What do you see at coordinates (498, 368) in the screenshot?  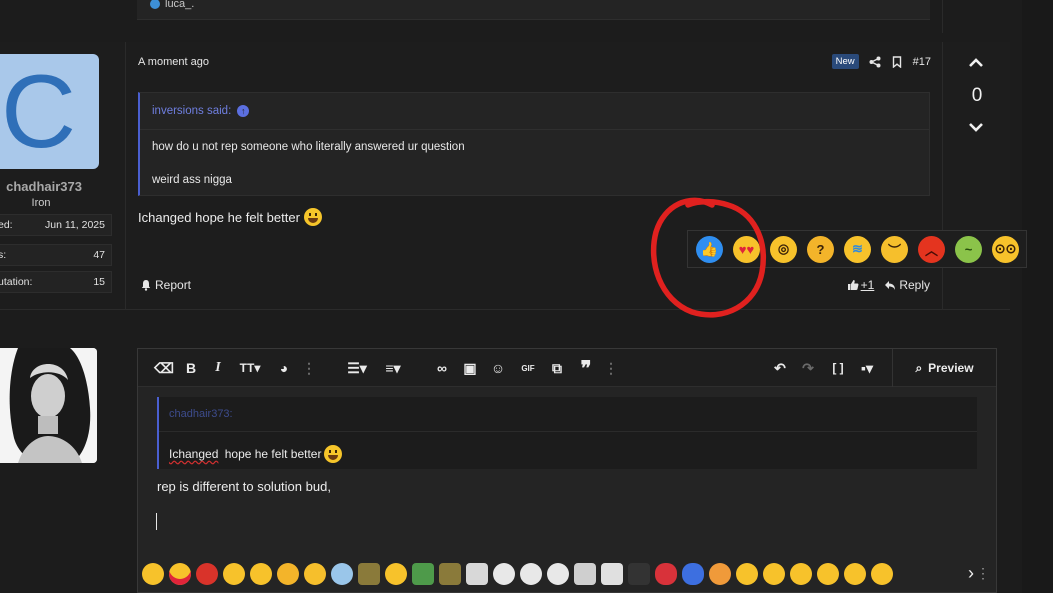 I see `smilie-icon: ☺` at bounding box center [498, 368].